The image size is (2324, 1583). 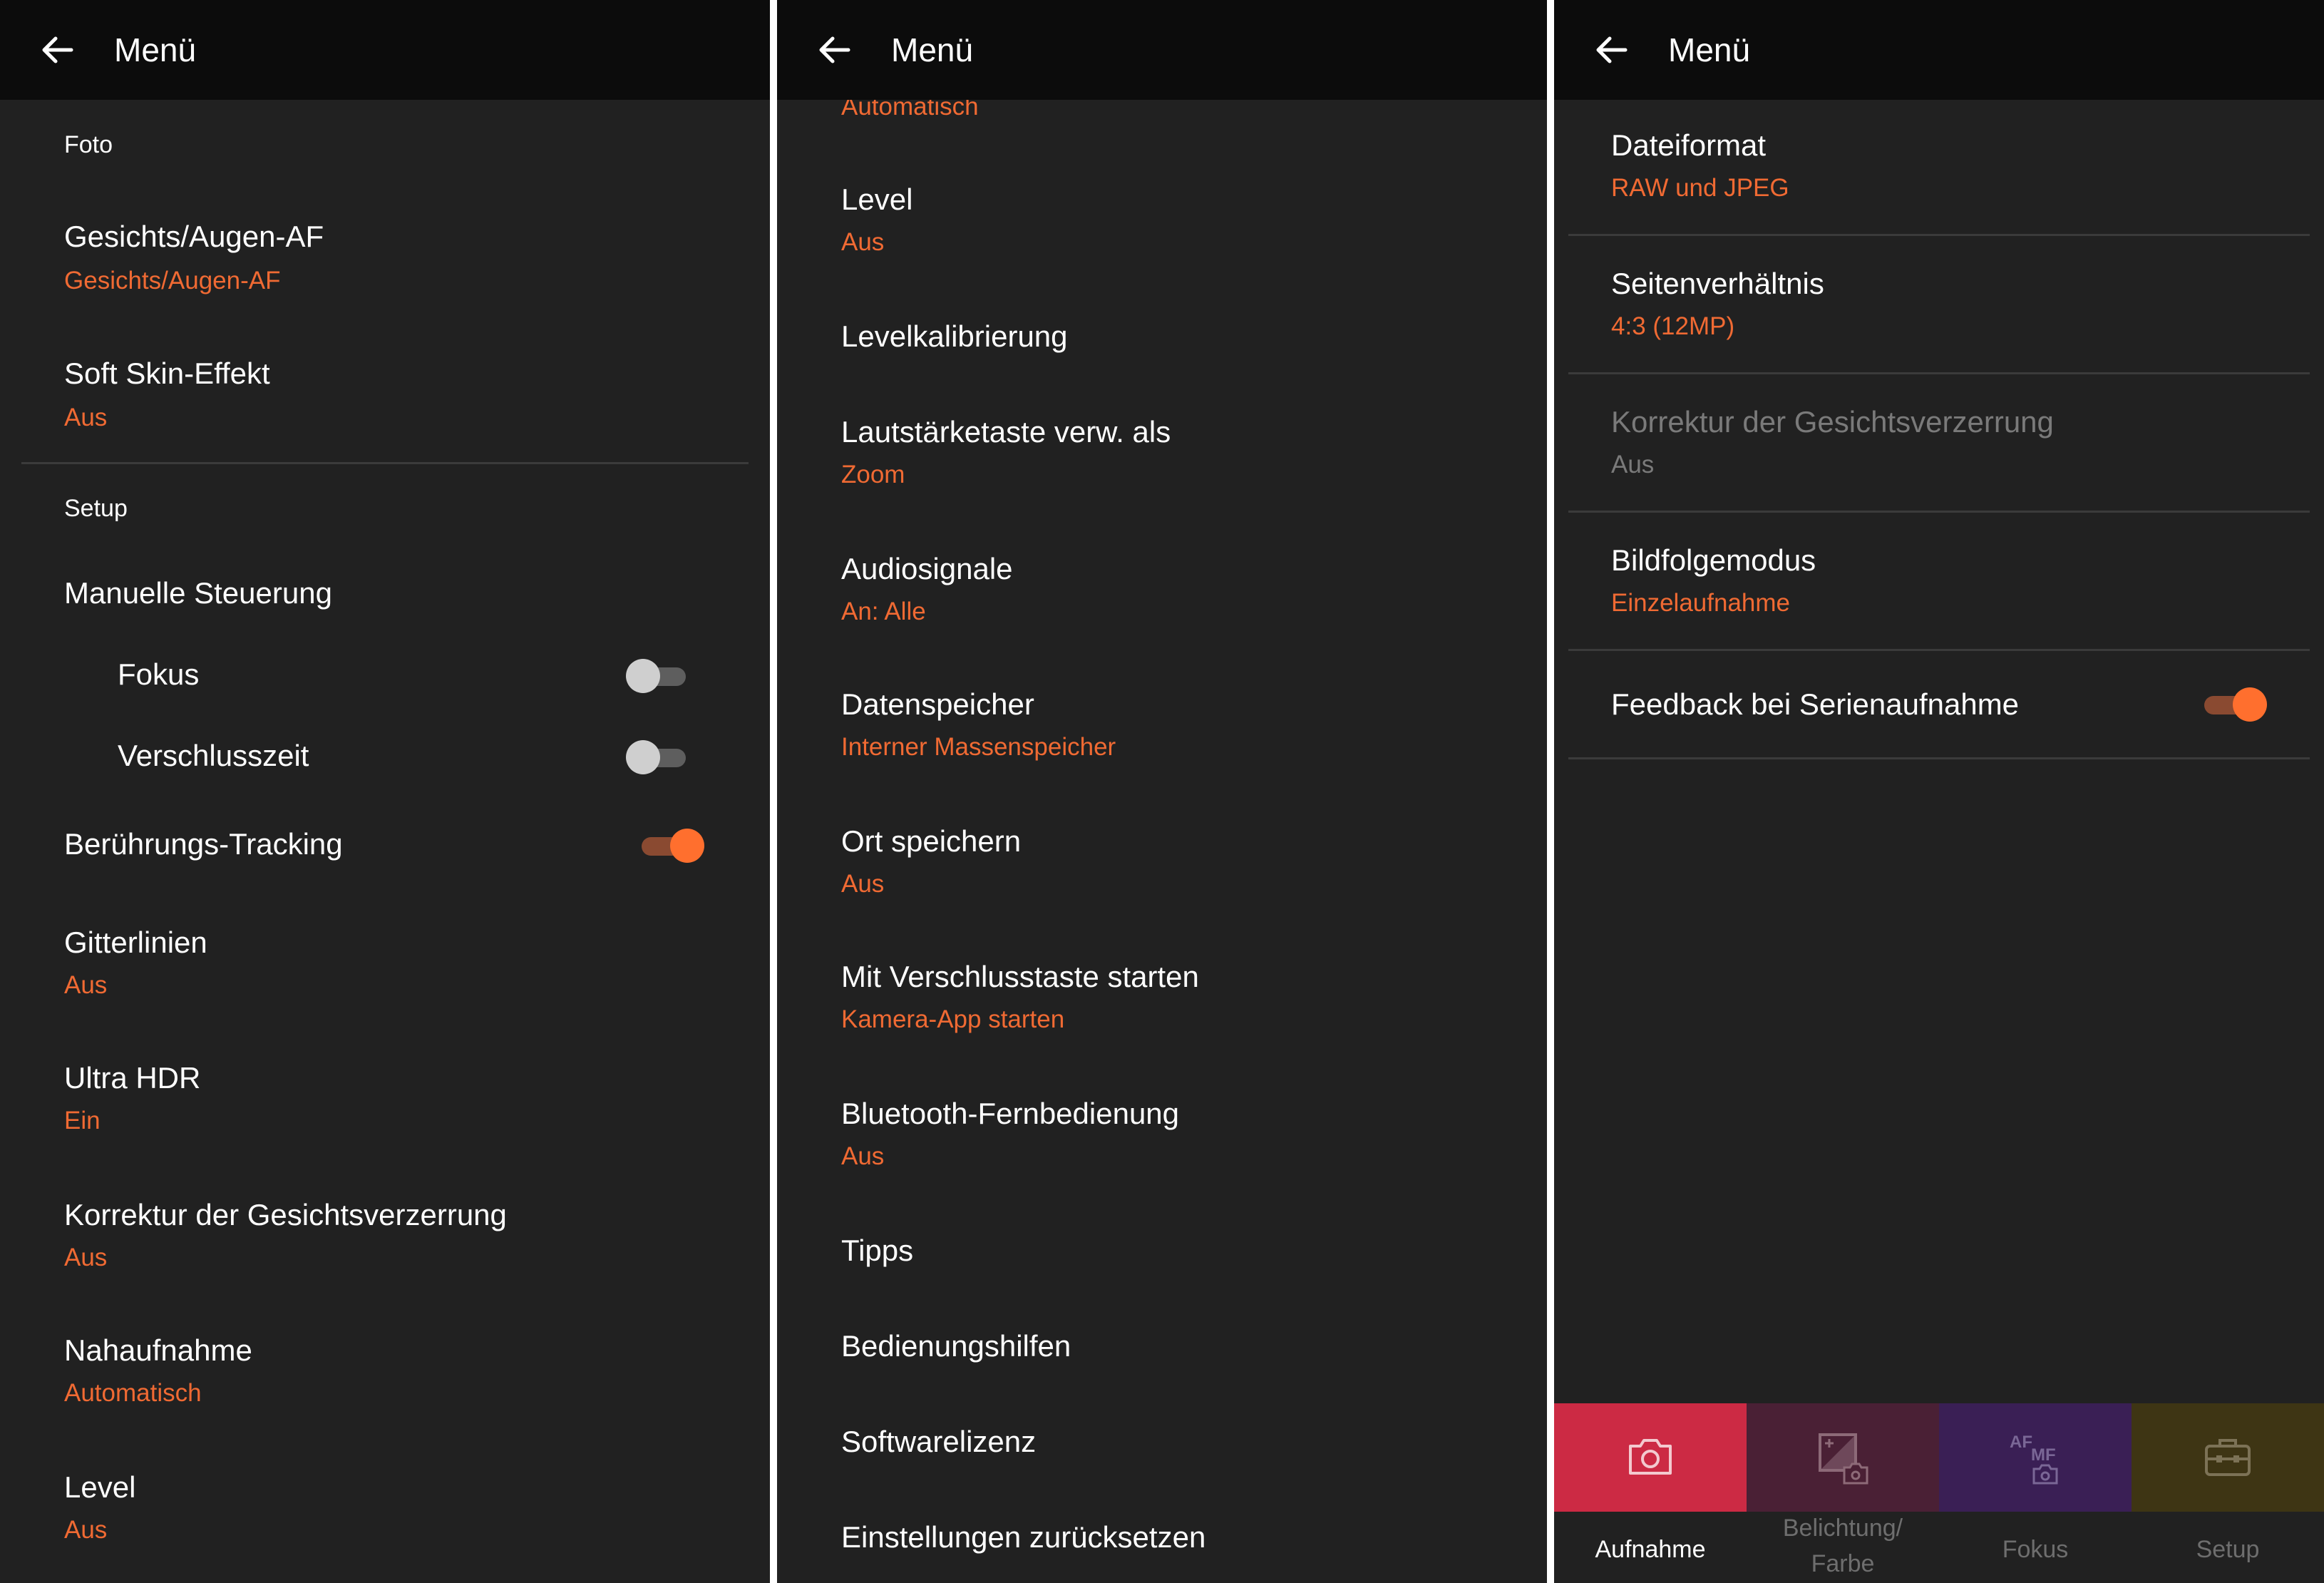 I want to click on menu-item-label: Datenspeicher, so click(x=937, y=704).